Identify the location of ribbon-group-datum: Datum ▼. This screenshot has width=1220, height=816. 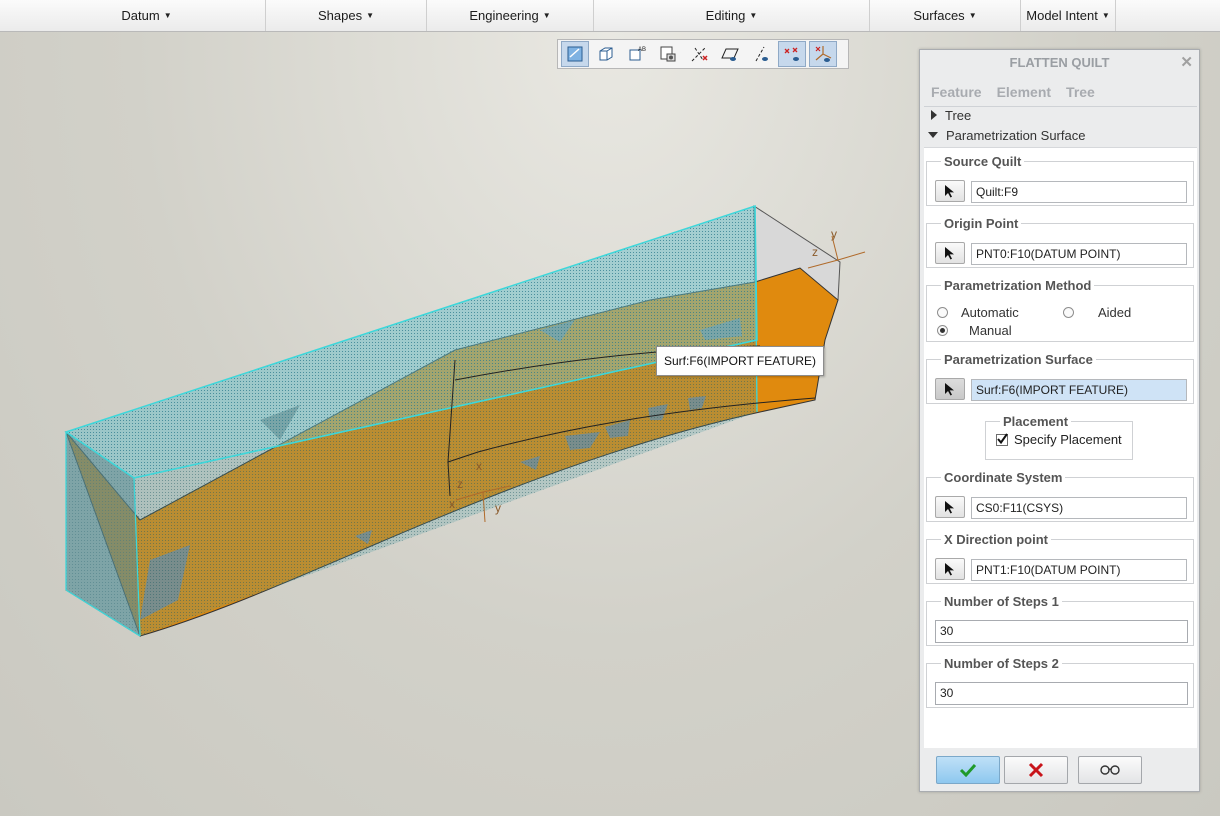
(147, 15).